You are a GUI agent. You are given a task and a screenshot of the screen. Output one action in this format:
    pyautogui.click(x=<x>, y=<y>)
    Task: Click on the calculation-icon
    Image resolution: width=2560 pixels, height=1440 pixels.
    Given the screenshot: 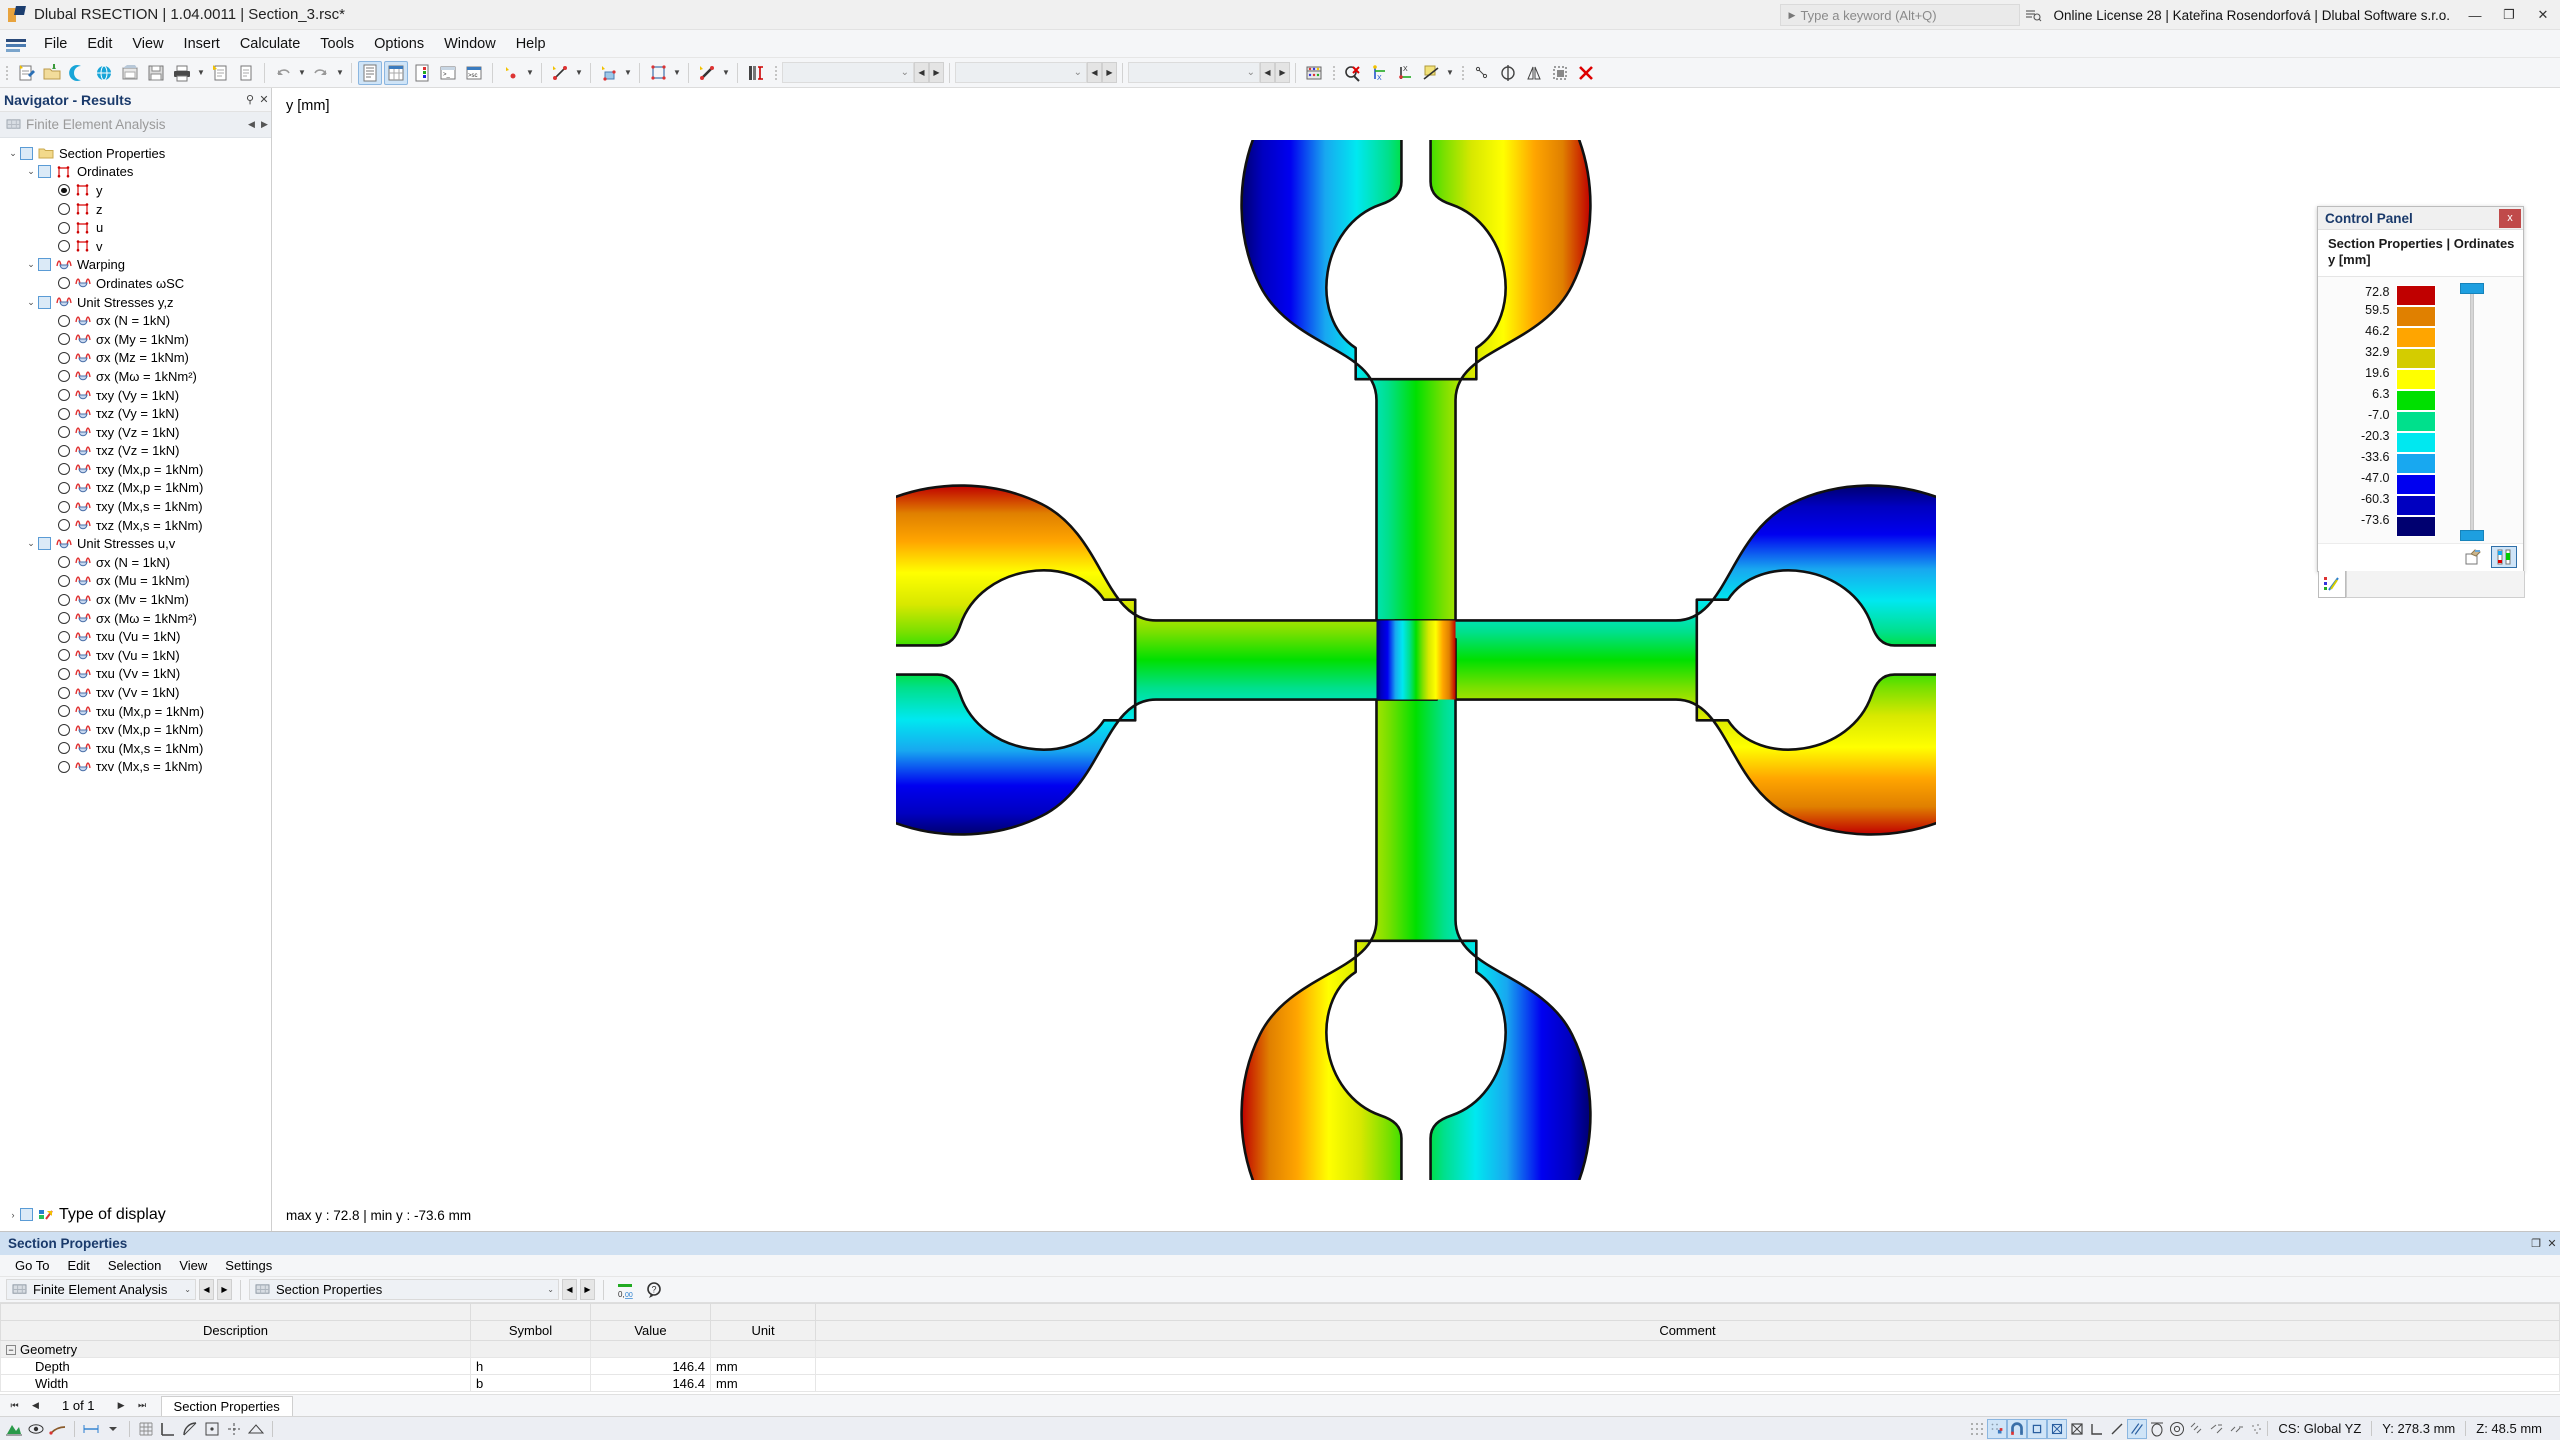 What is the action you would take?
    pyautogui.click(x=1314, y=73)
    